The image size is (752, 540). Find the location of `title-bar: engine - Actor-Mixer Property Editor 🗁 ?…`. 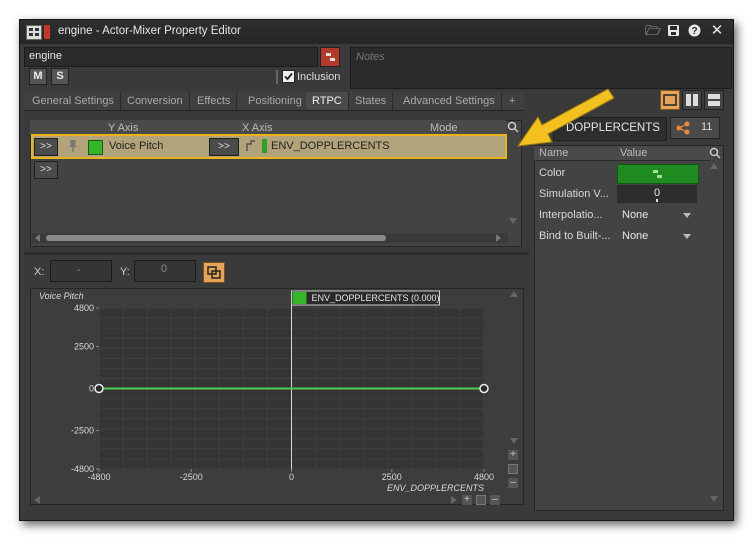

title-bar: engine - Actor-Mixer Property Editor 🗁 ?… is located at coordinates (376, 32).